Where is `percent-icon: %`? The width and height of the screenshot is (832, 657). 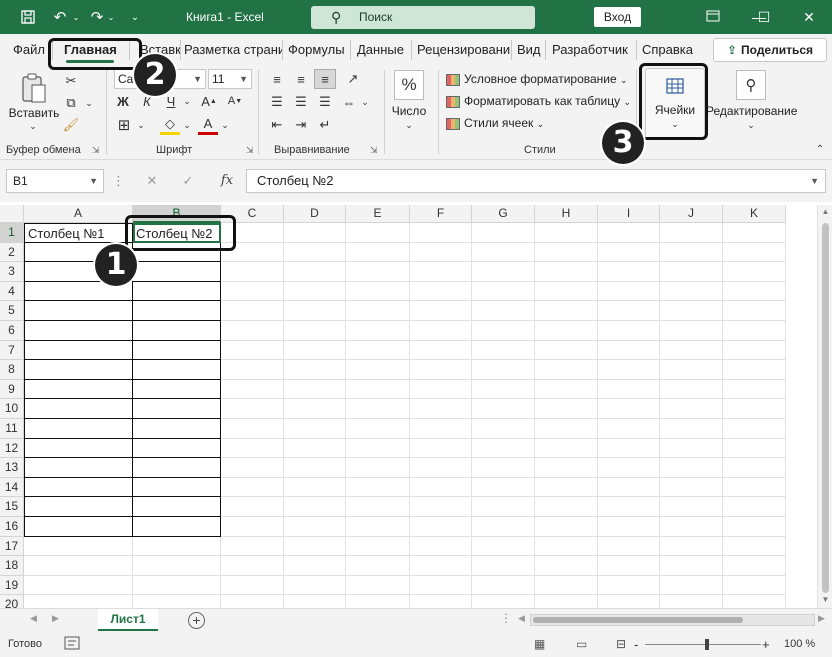
percent-icon: % is located at coordinates (409, 85).